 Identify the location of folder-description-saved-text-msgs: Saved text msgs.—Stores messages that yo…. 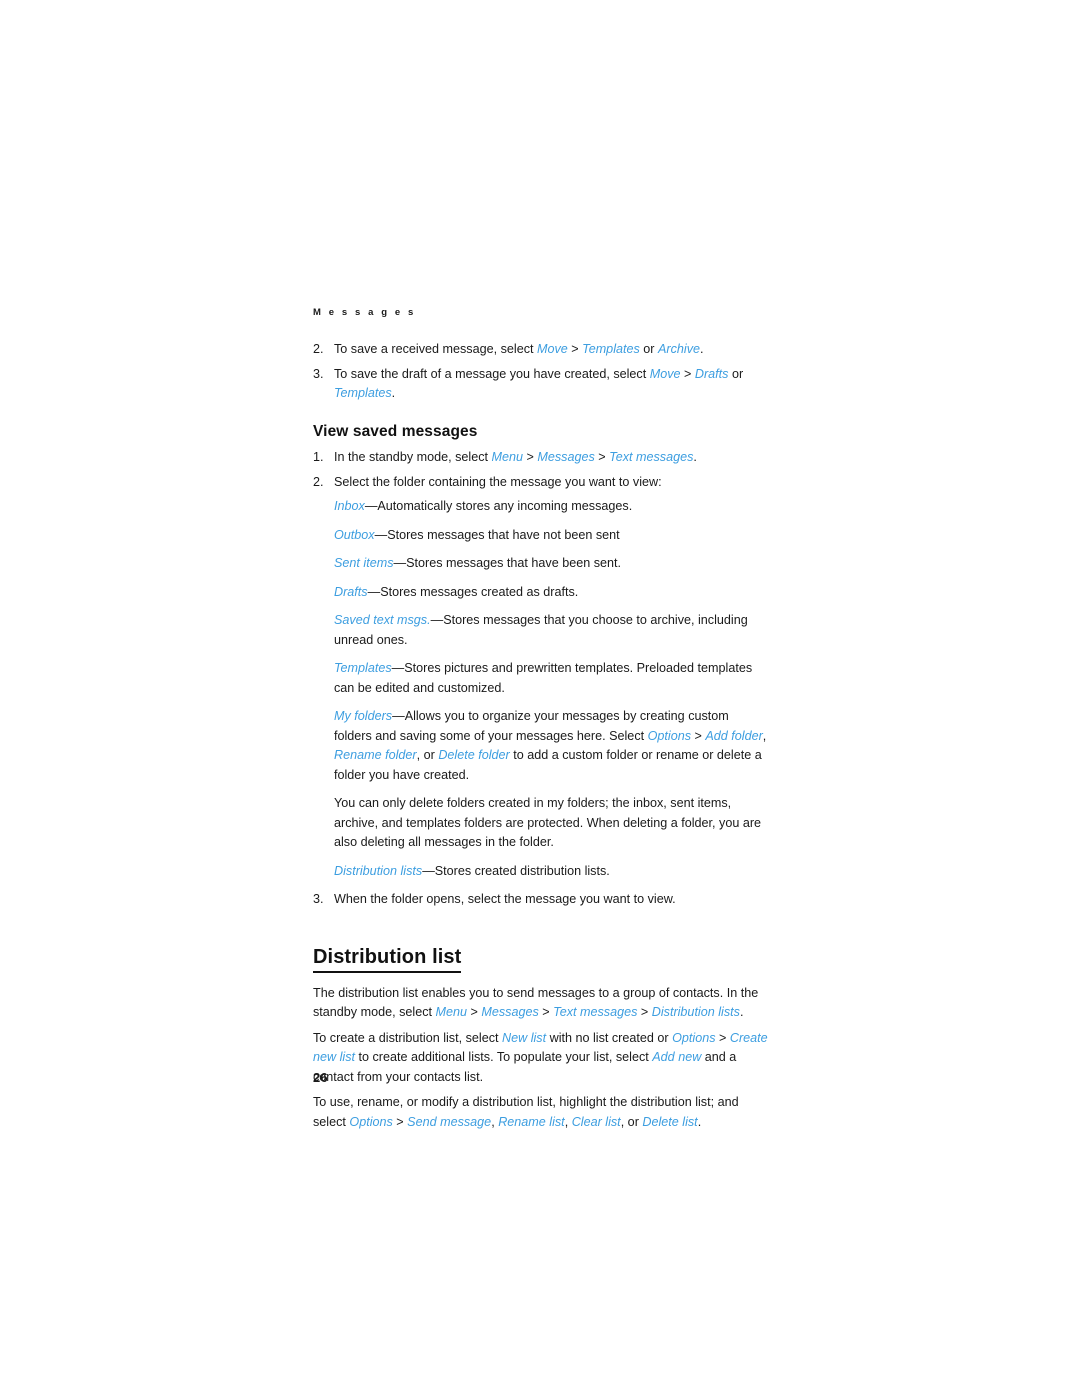
(541, 630).